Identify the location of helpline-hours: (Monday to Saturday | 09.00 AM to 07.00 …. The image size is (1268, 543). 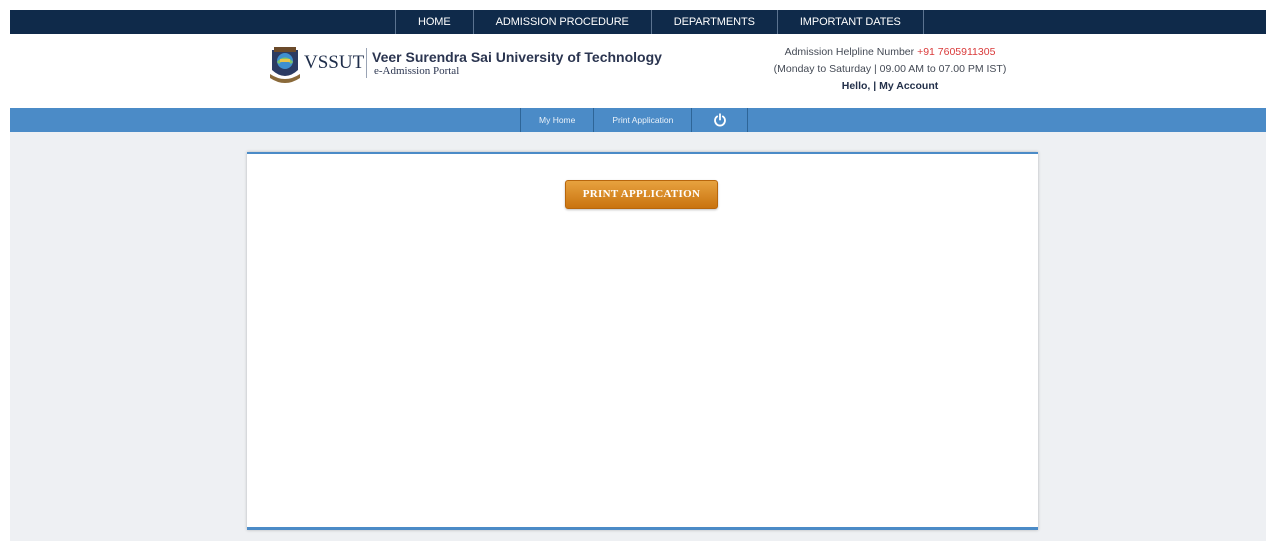
(890, 69).